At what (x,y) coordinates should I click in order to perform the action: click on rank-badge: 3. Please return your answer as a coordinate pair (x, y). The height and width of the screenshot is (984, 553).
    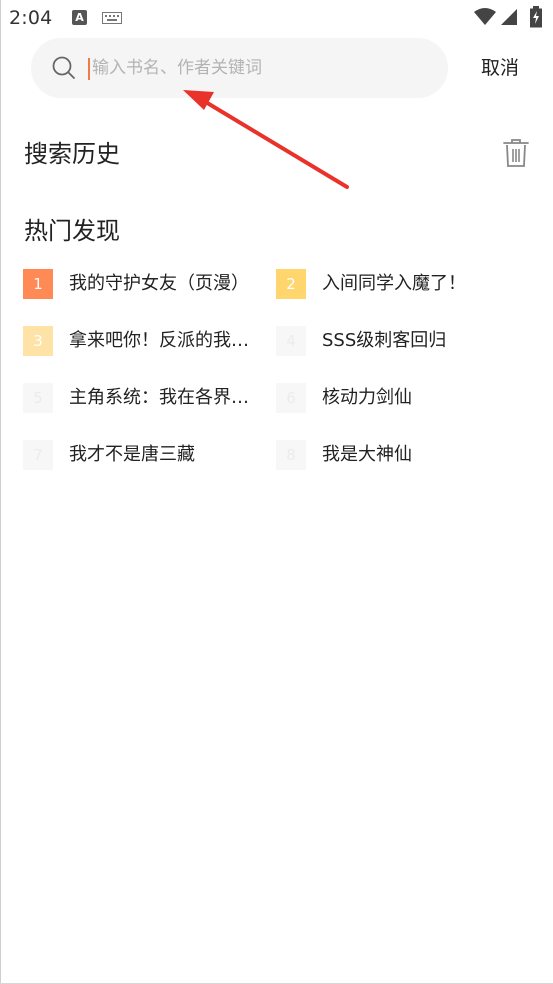
    Looking at the image, I should click on (38, 341).